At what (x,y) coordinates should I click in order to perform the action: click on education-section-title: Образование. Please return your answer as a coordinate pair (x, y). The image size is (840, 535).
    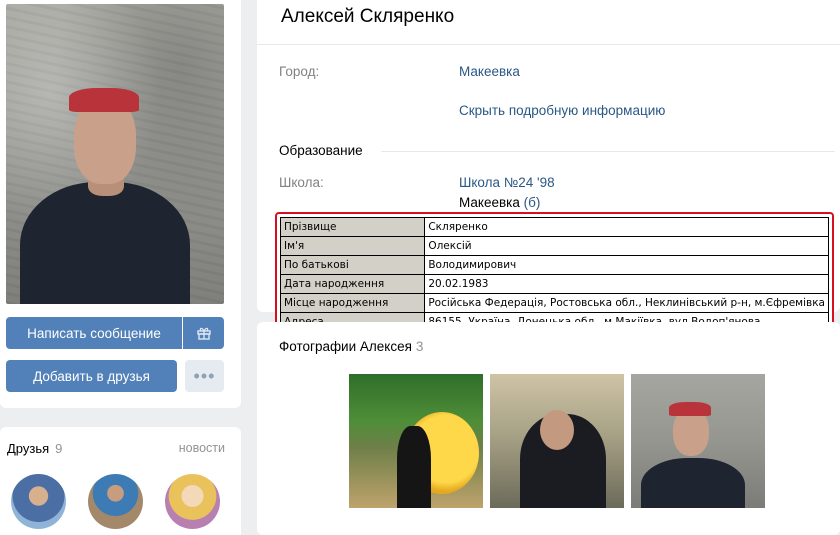
    Looking at the image, I should click on (321, 150).